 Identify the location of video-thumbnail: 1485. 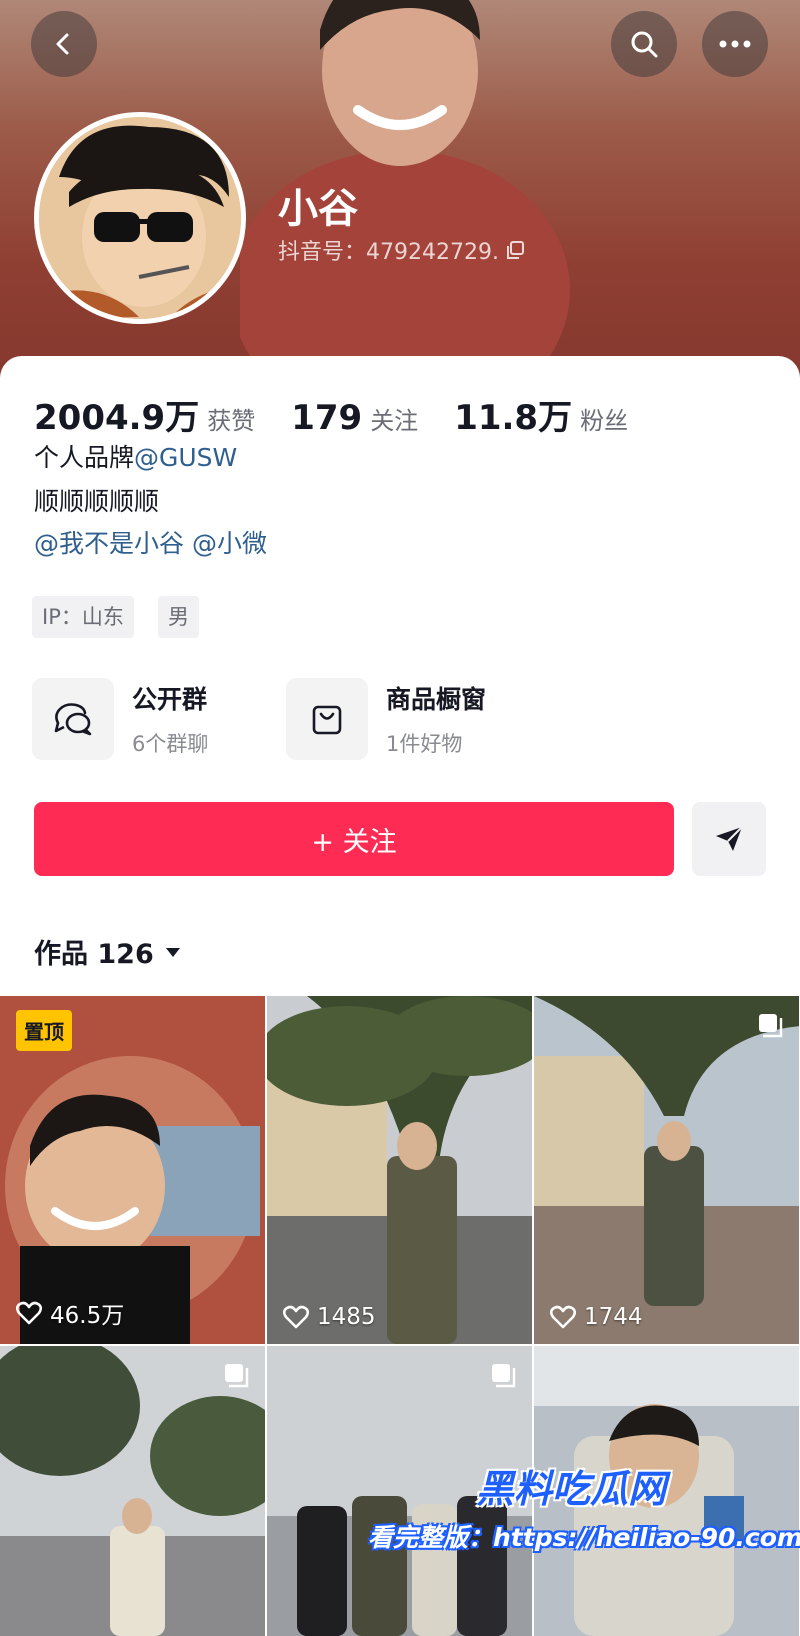
(399, 1170).